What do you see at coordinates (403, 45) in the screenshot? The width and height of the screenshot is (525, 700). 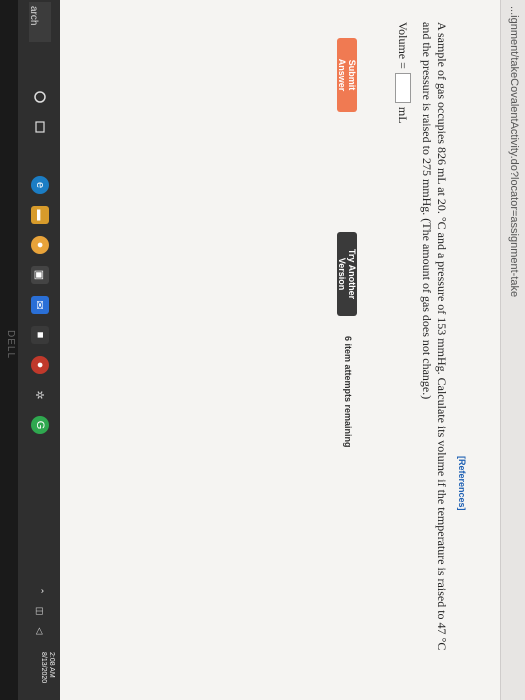 I see `answer-label: Volume =` at bounding box center [403, 45].